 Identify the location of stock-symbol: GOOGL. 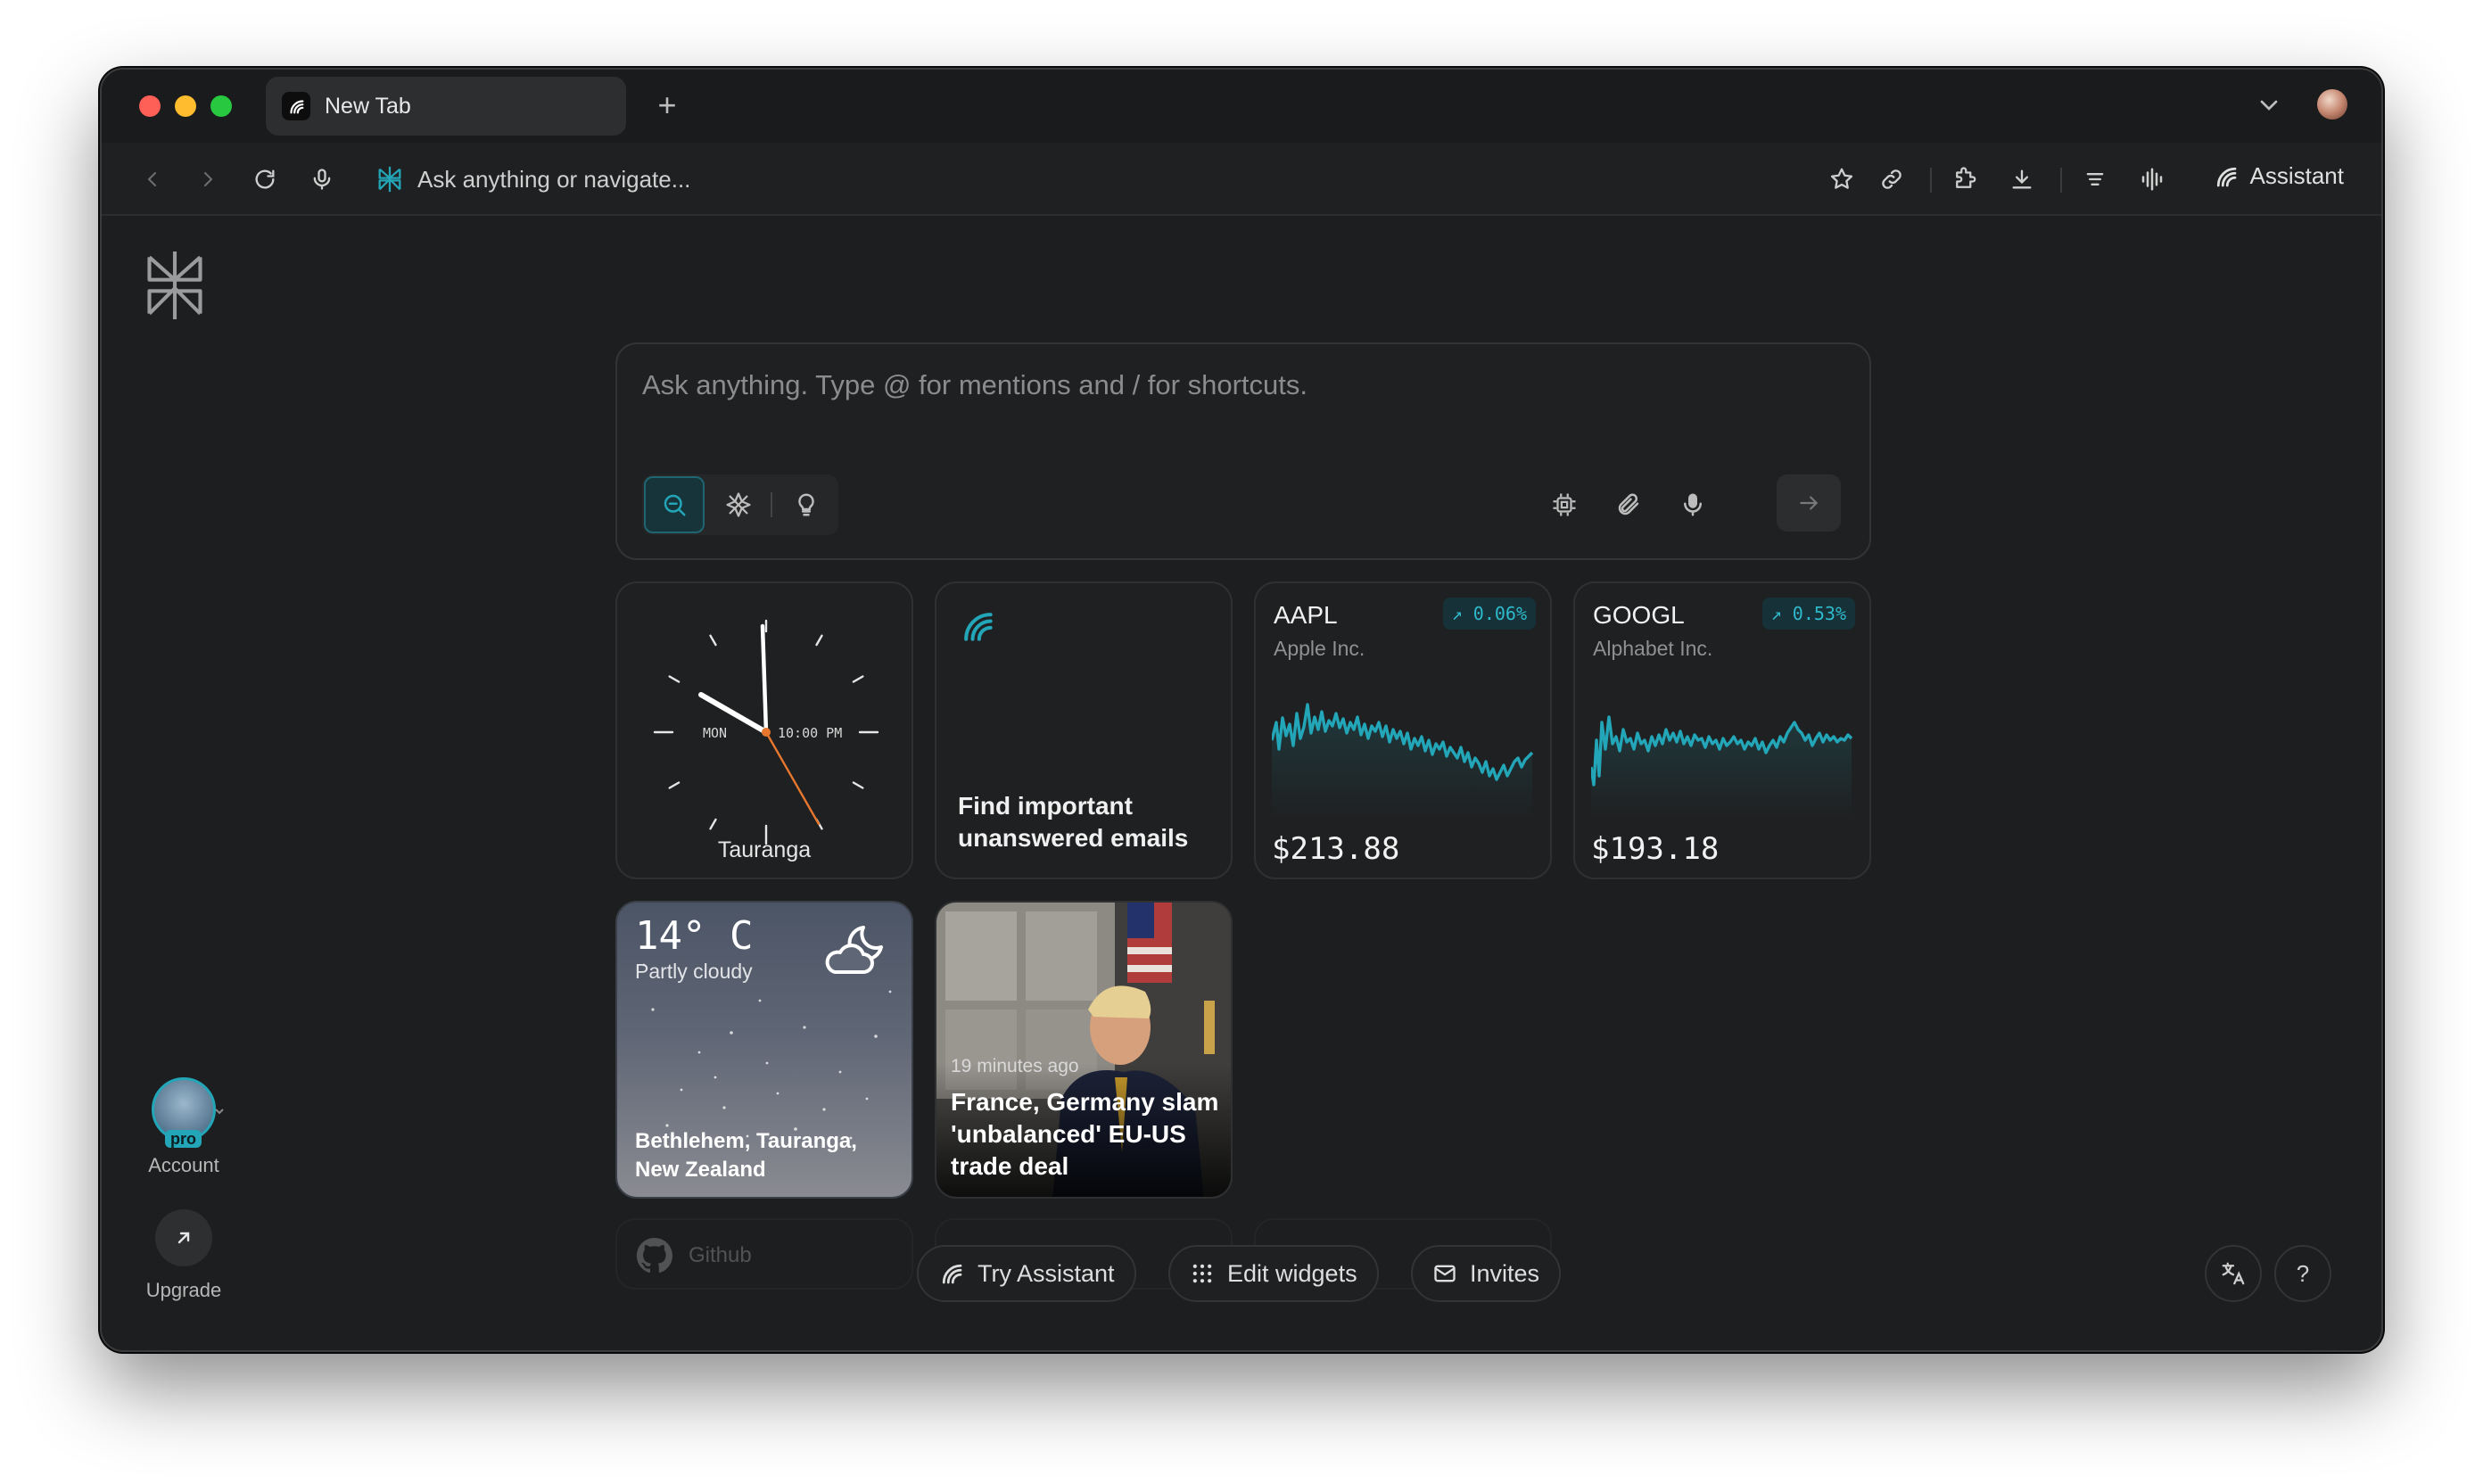
(1639, 615).